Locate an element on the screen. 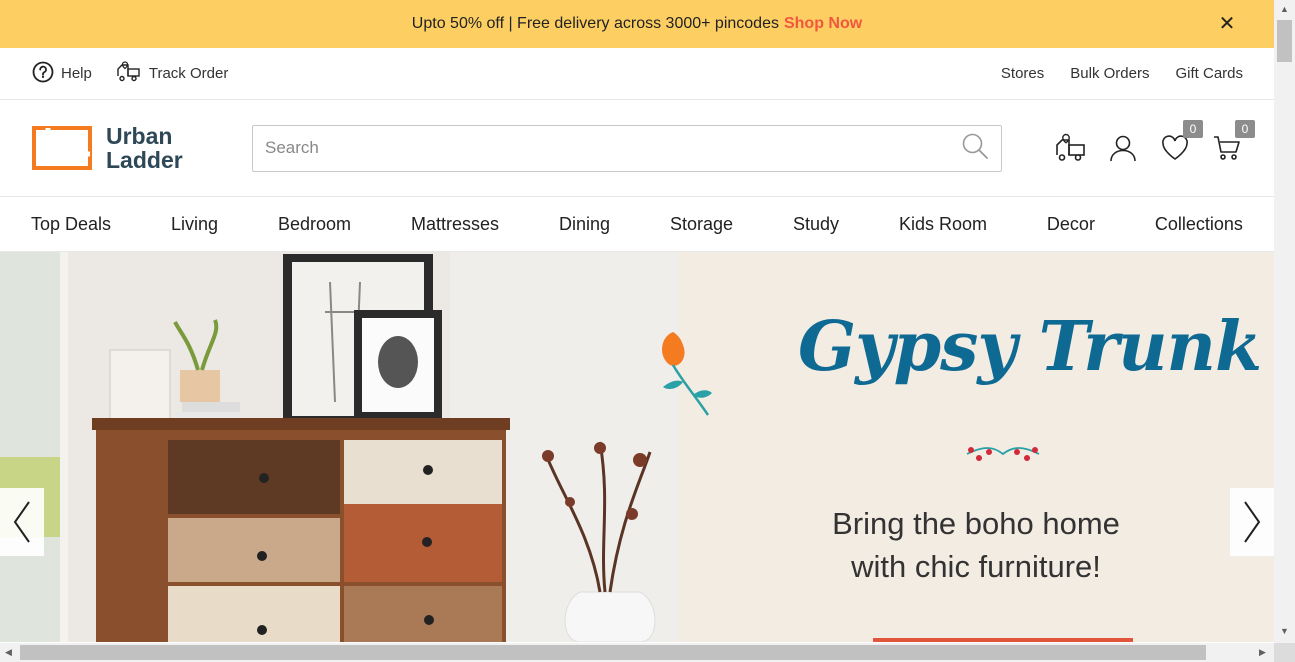 The image size is (1295, 662). urban-ladder-logo: Urban Ladder is located at coordinates (142, 148).